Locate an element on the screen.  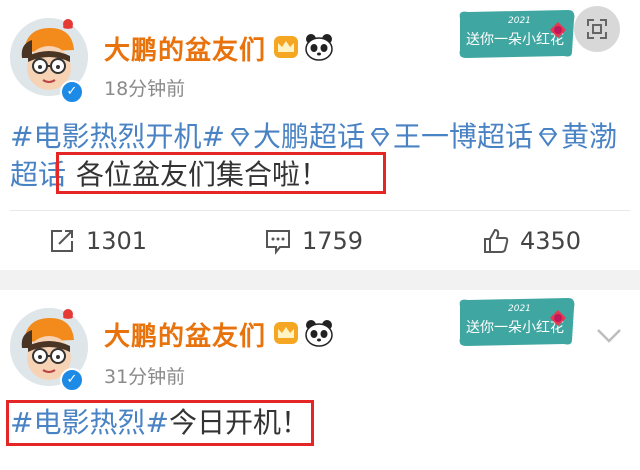
repost-icon is located at coordinates (62, 241).